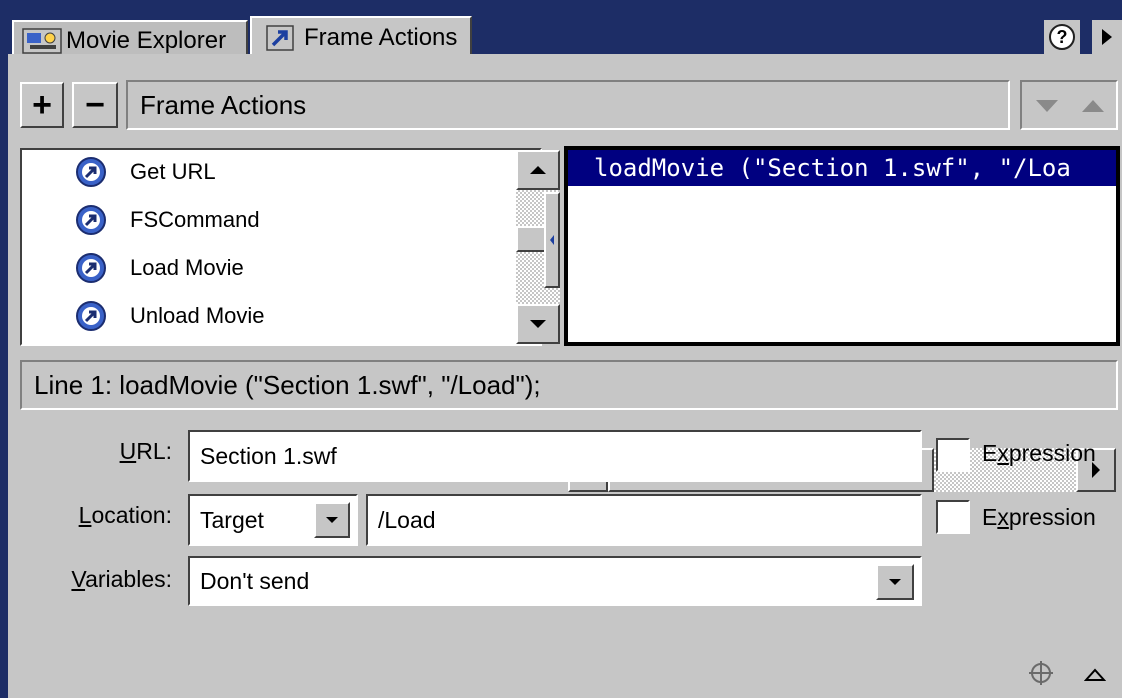 The image size is (1122, 698). I want to click on help-icon: ?, so click(1062, 37).